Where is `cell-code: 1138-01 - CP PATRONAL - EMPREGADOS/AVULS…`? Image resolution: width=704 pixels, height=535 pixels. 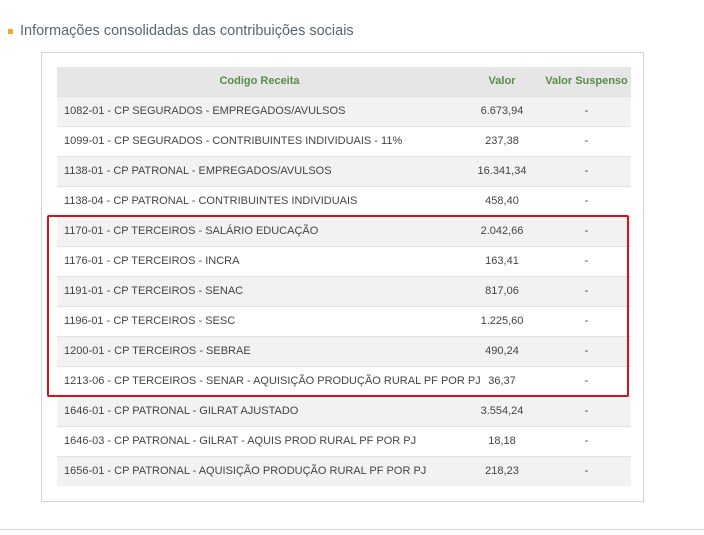
cell-code: 1138-01 - CP PATRONAL - EMPREGADOS/AVULS… is located at coordinates (259, 170).